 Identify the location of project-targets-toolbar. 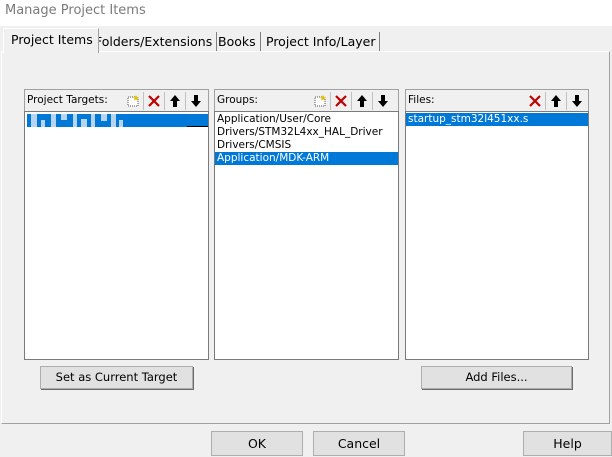
(164, 101).